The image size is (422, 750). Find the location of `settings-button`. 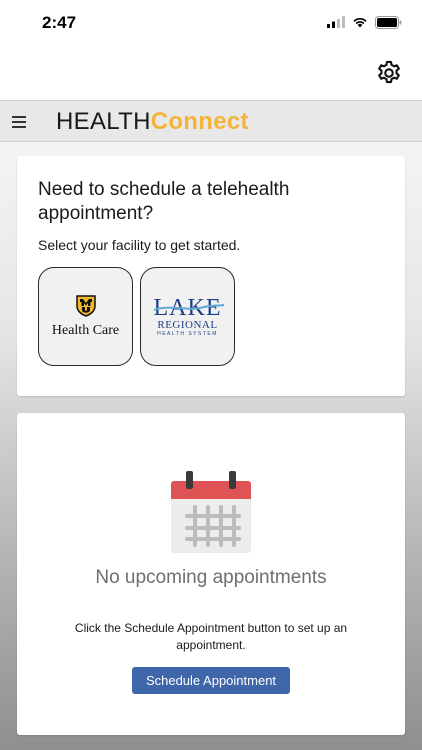

settings-button is located at coordinates (389, 73).